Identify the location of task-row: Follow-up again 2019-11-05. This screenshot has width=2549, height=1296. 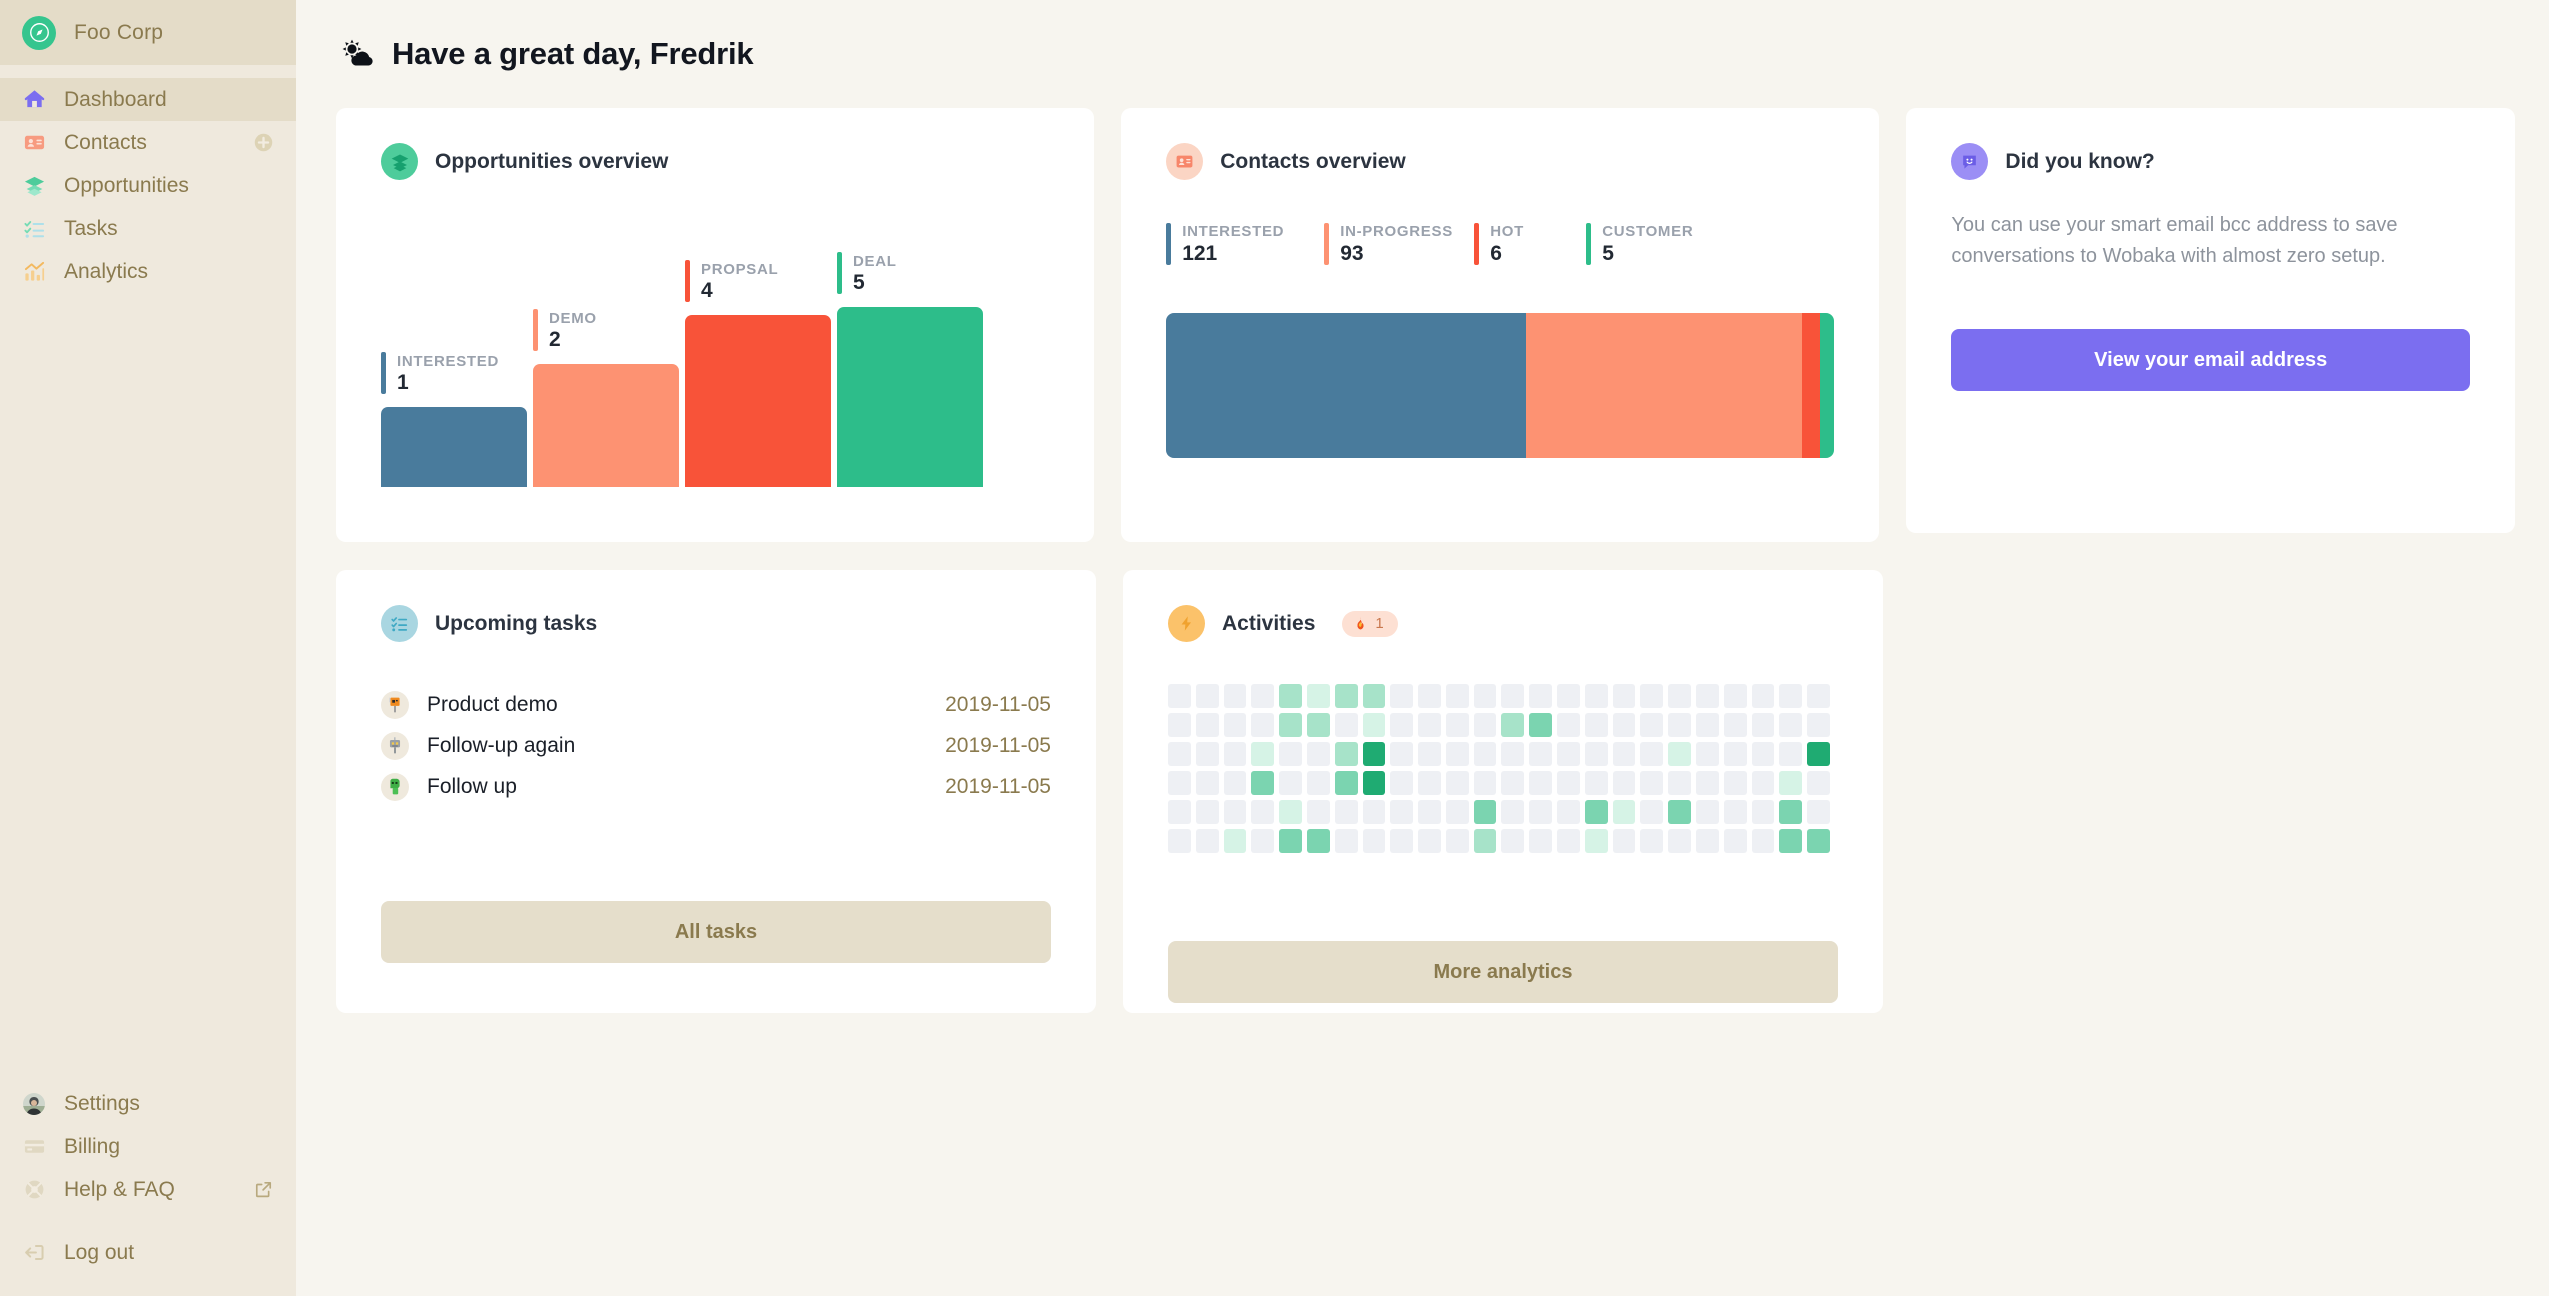
(716, 745).